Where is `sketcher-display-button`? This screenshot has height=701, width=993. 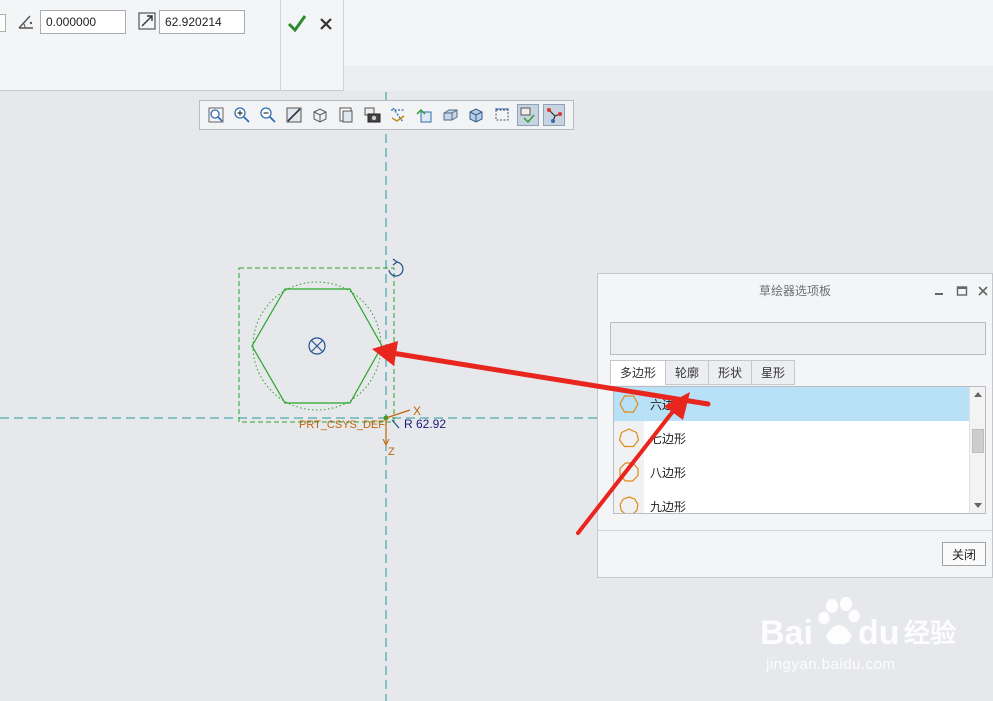 sketcher-display-button is located at coordinates (424, 115).